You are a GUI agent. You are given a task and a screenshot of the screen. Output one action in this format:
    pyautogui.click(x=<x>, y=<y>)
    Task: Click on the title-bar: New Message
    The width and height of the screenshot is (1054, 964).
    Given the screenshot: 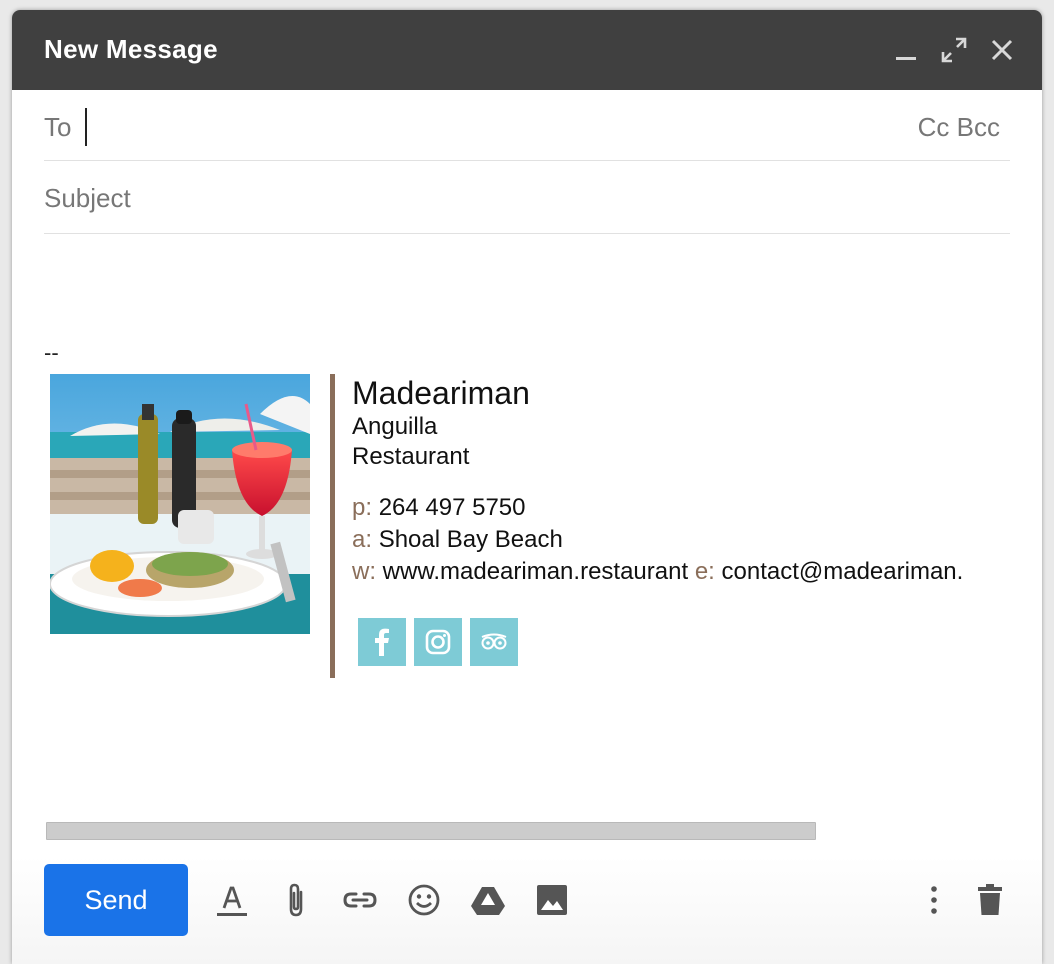 What is the action you would take?
    pyautogui.click(x=527, y=50)
    